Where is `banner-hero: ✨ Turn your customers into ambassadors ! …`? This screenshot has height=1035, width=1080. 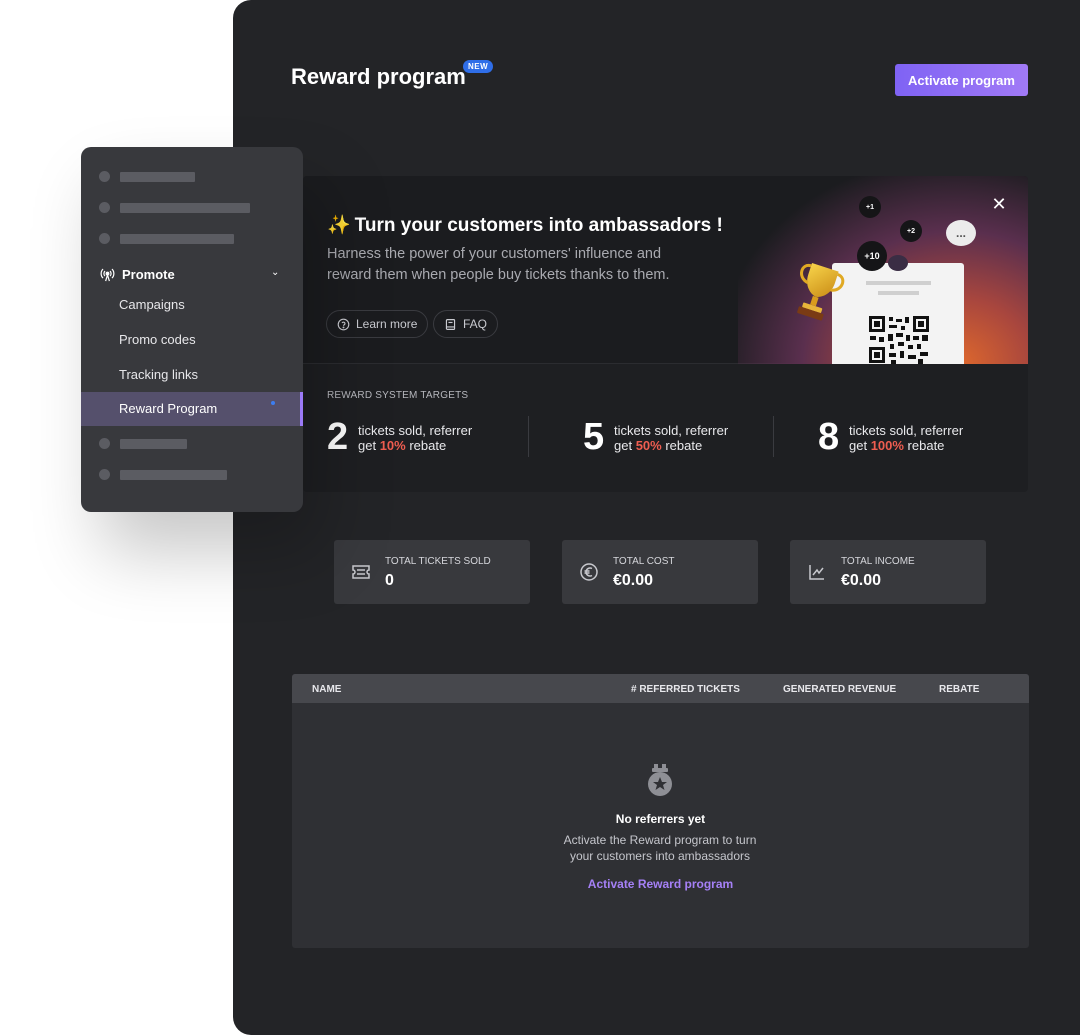
banner-hero: ✨ Turn your customers into ambassadors ! … is located at coordinates (665, 270).